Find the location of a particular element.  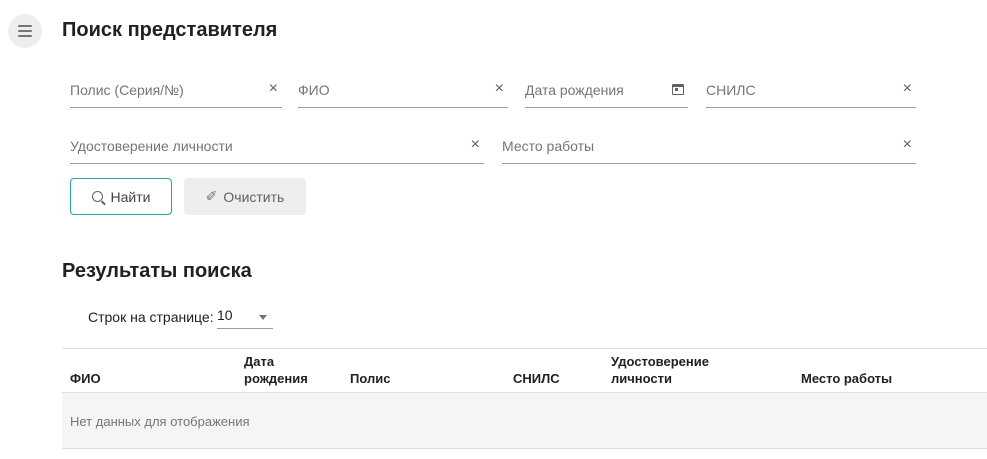

identity-doc-field: × is located at coordinates (277, 147).